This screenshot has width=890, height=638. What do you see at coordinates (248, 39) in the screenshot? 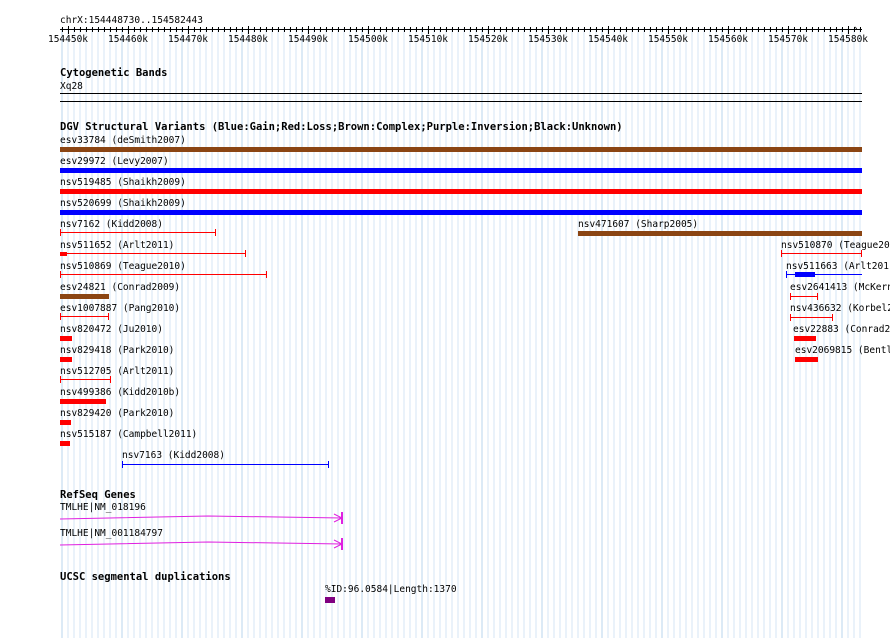
I see `ruler-tick-label: 154480k` at bounding box center [248, 39].